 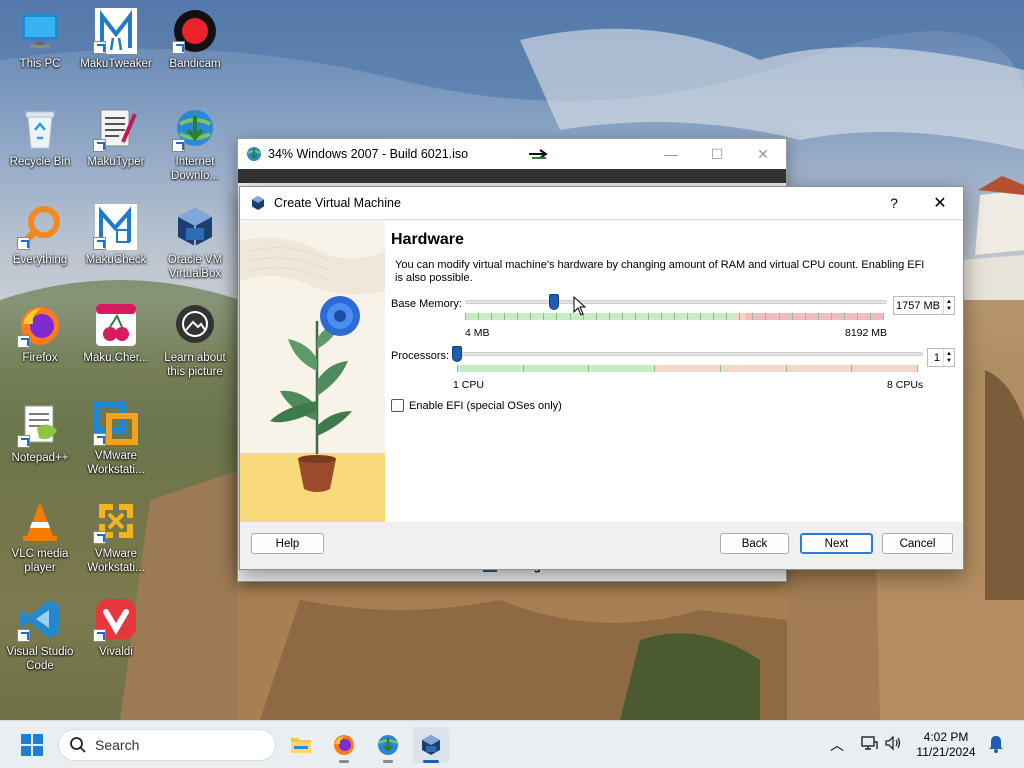 What do you see at coordinates (837, 745) in the screenshot?
I see `show-hidden-icons-chevron-icon: ︿` at bounding box center [837, 745].